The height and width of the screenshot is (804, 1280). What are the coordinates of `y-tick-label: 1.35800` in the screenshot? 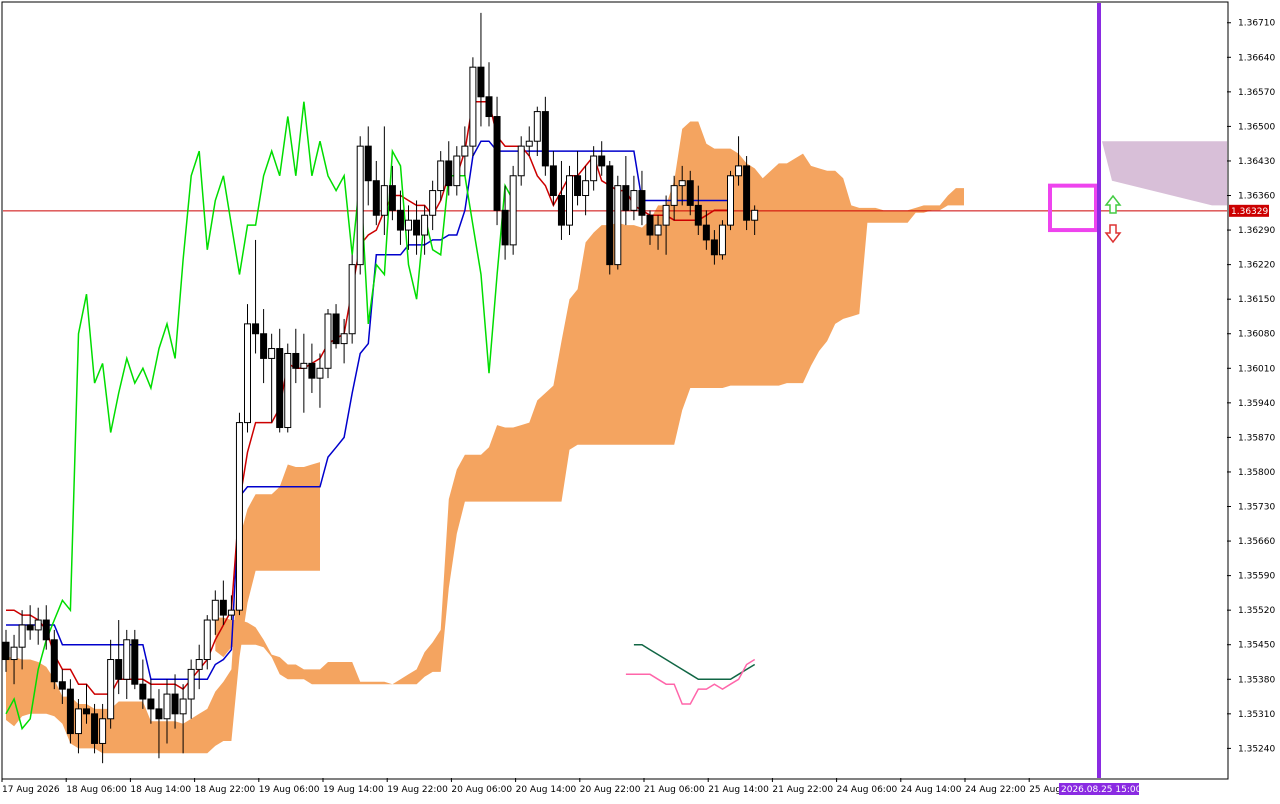 It's located at (1256, 473).